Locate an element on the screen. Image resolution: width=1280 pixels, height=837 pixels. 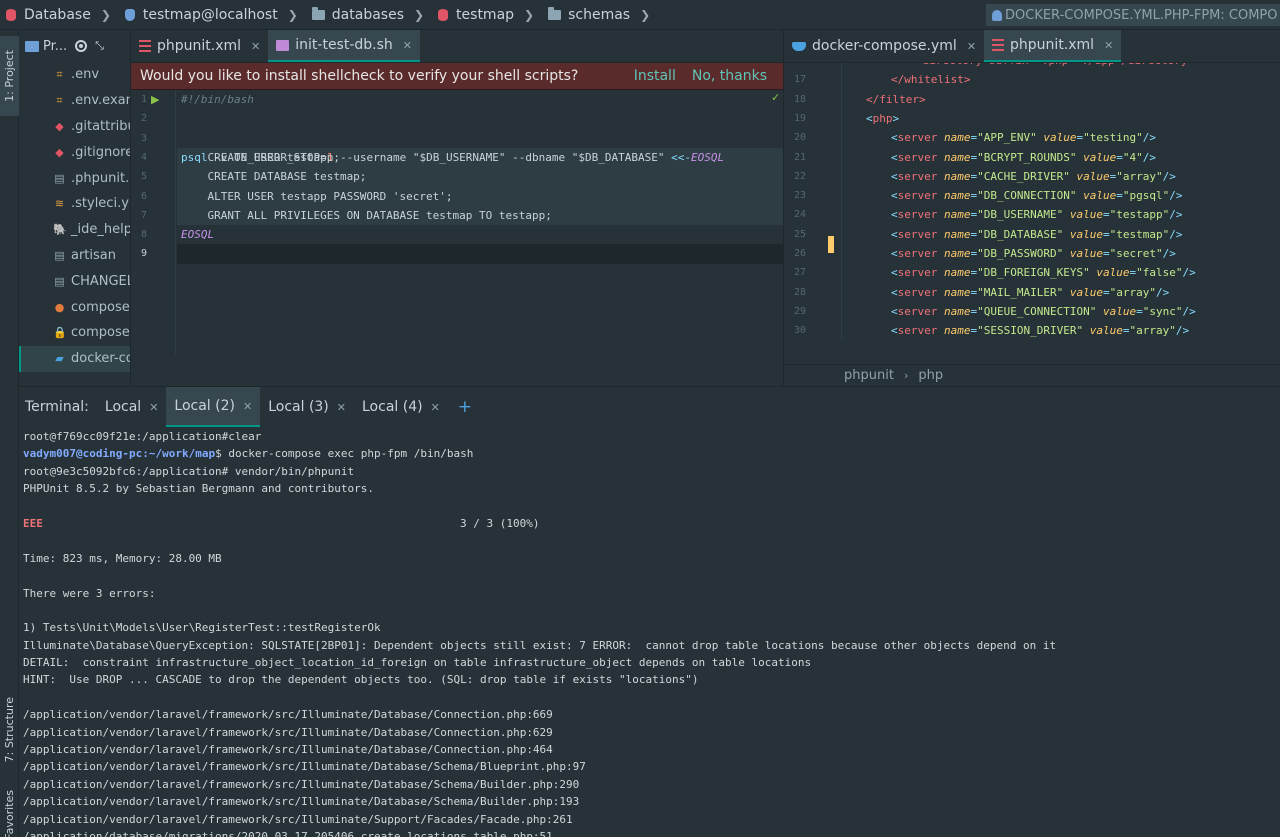
file-name: .gitattribu is located at coordinates (101, 126).